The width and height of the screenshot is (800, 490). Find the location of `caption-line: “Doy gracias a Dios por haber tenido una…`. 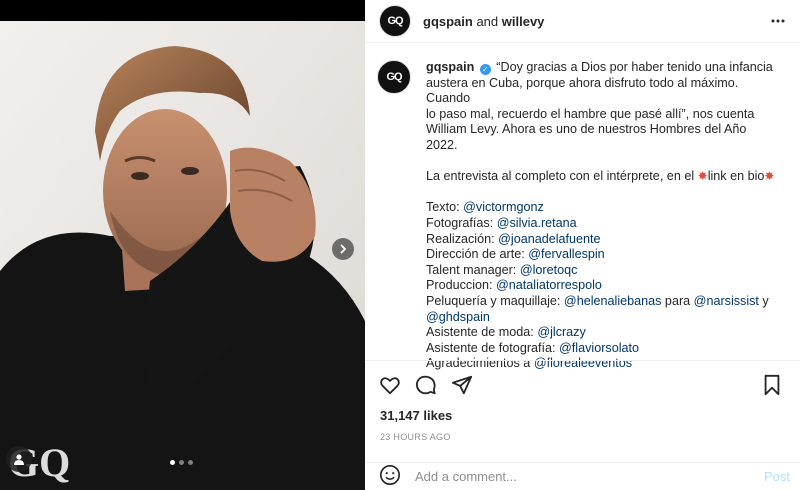

caption-line: “Doy gracias a Dios por haber tenido una… is located at coordinates (634, 67).